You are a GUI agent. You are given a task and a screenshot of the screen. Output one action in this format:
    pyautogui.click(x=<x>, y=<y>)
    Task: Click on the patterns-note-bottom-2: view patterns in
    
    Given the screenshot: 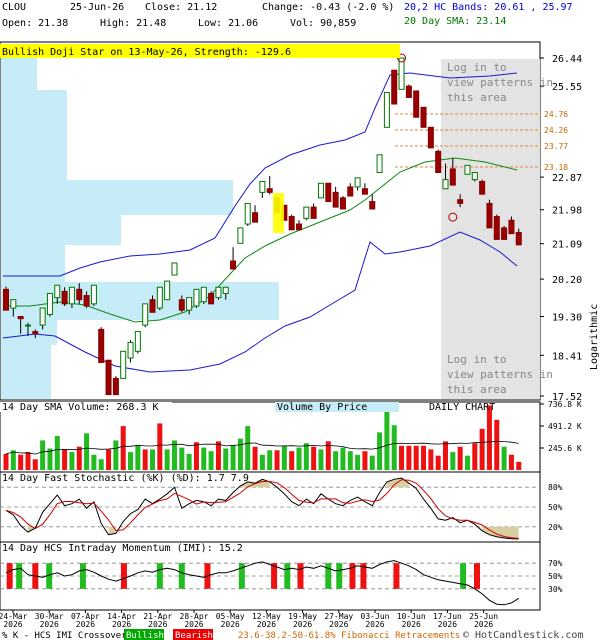 What is the action you would take?
    pyautogui.click(x=500, y=374)
    